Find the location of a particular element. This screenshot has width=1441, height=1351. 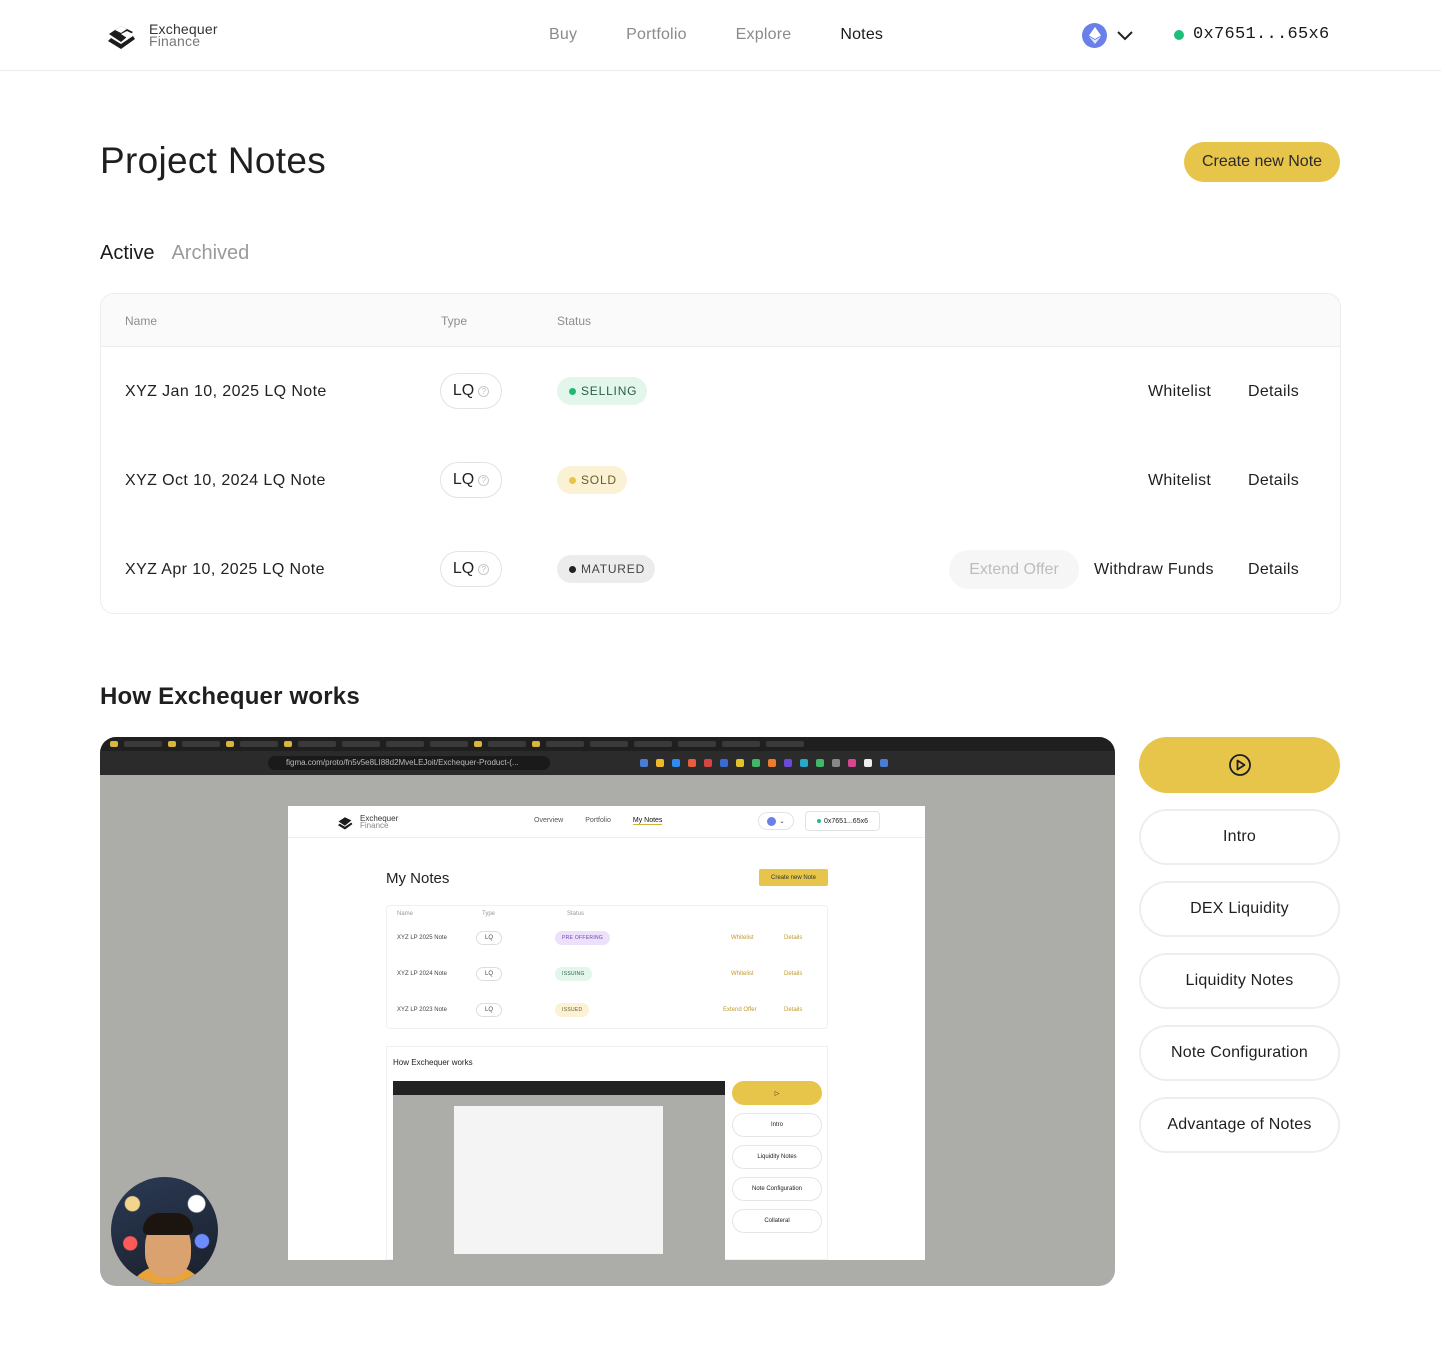

chevron-down-icon is located at coordinates (1125, 35).